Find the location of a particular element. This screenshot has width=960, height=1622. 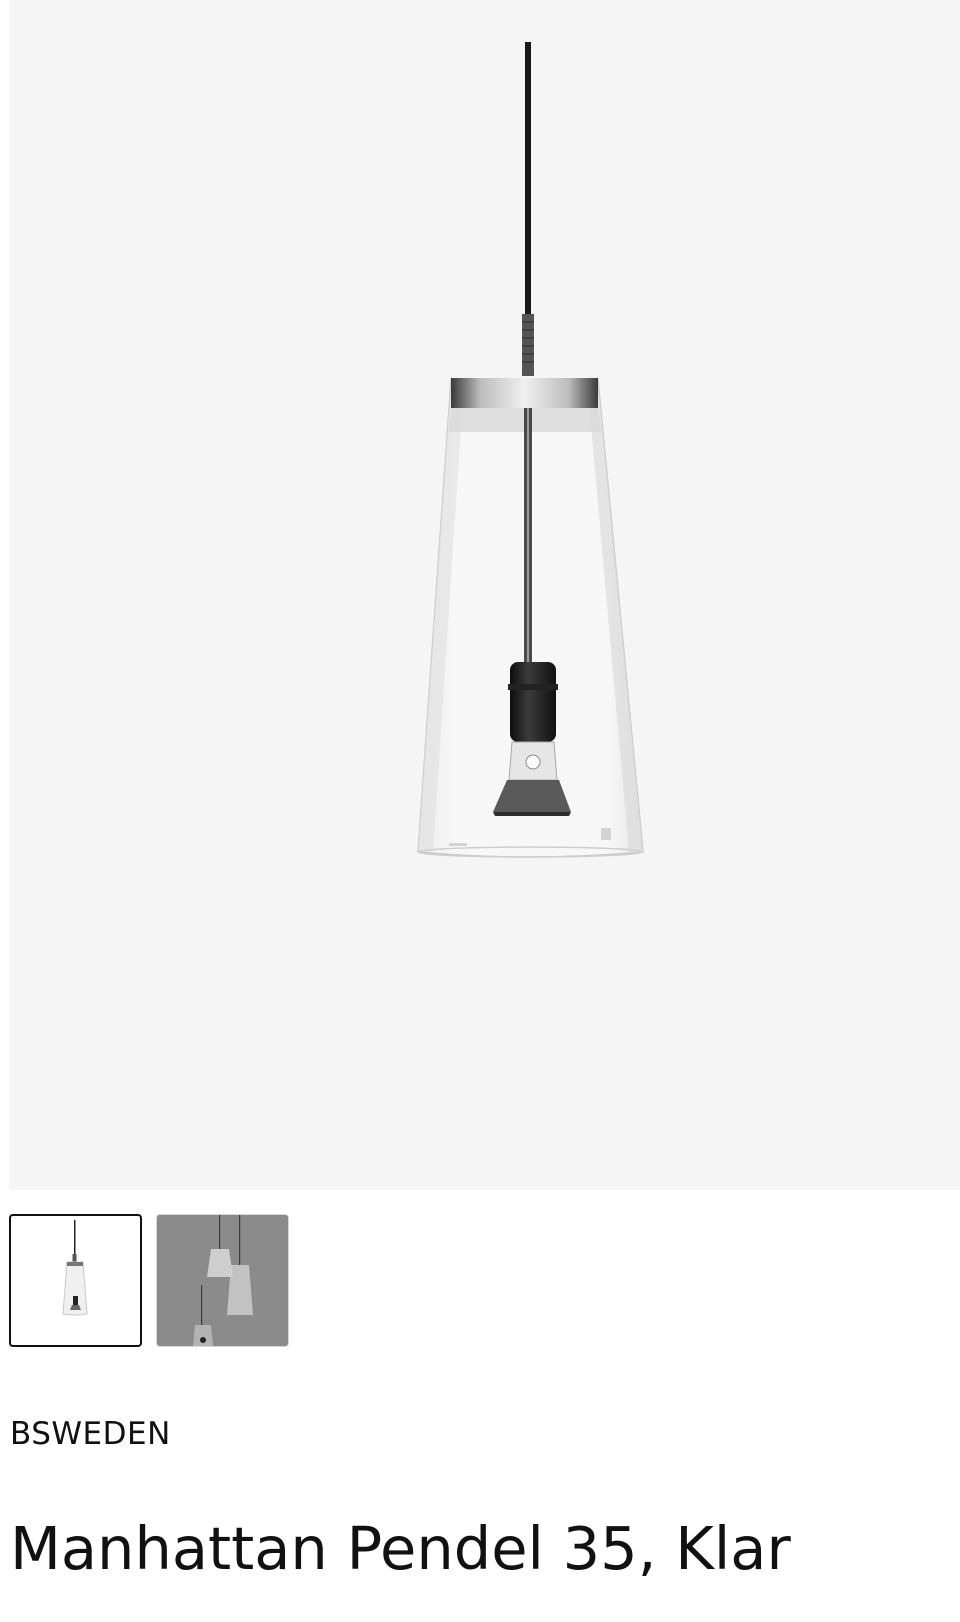

product-title: Manhattan Pendel 35, Klar is located at coordinates (400, 1548).